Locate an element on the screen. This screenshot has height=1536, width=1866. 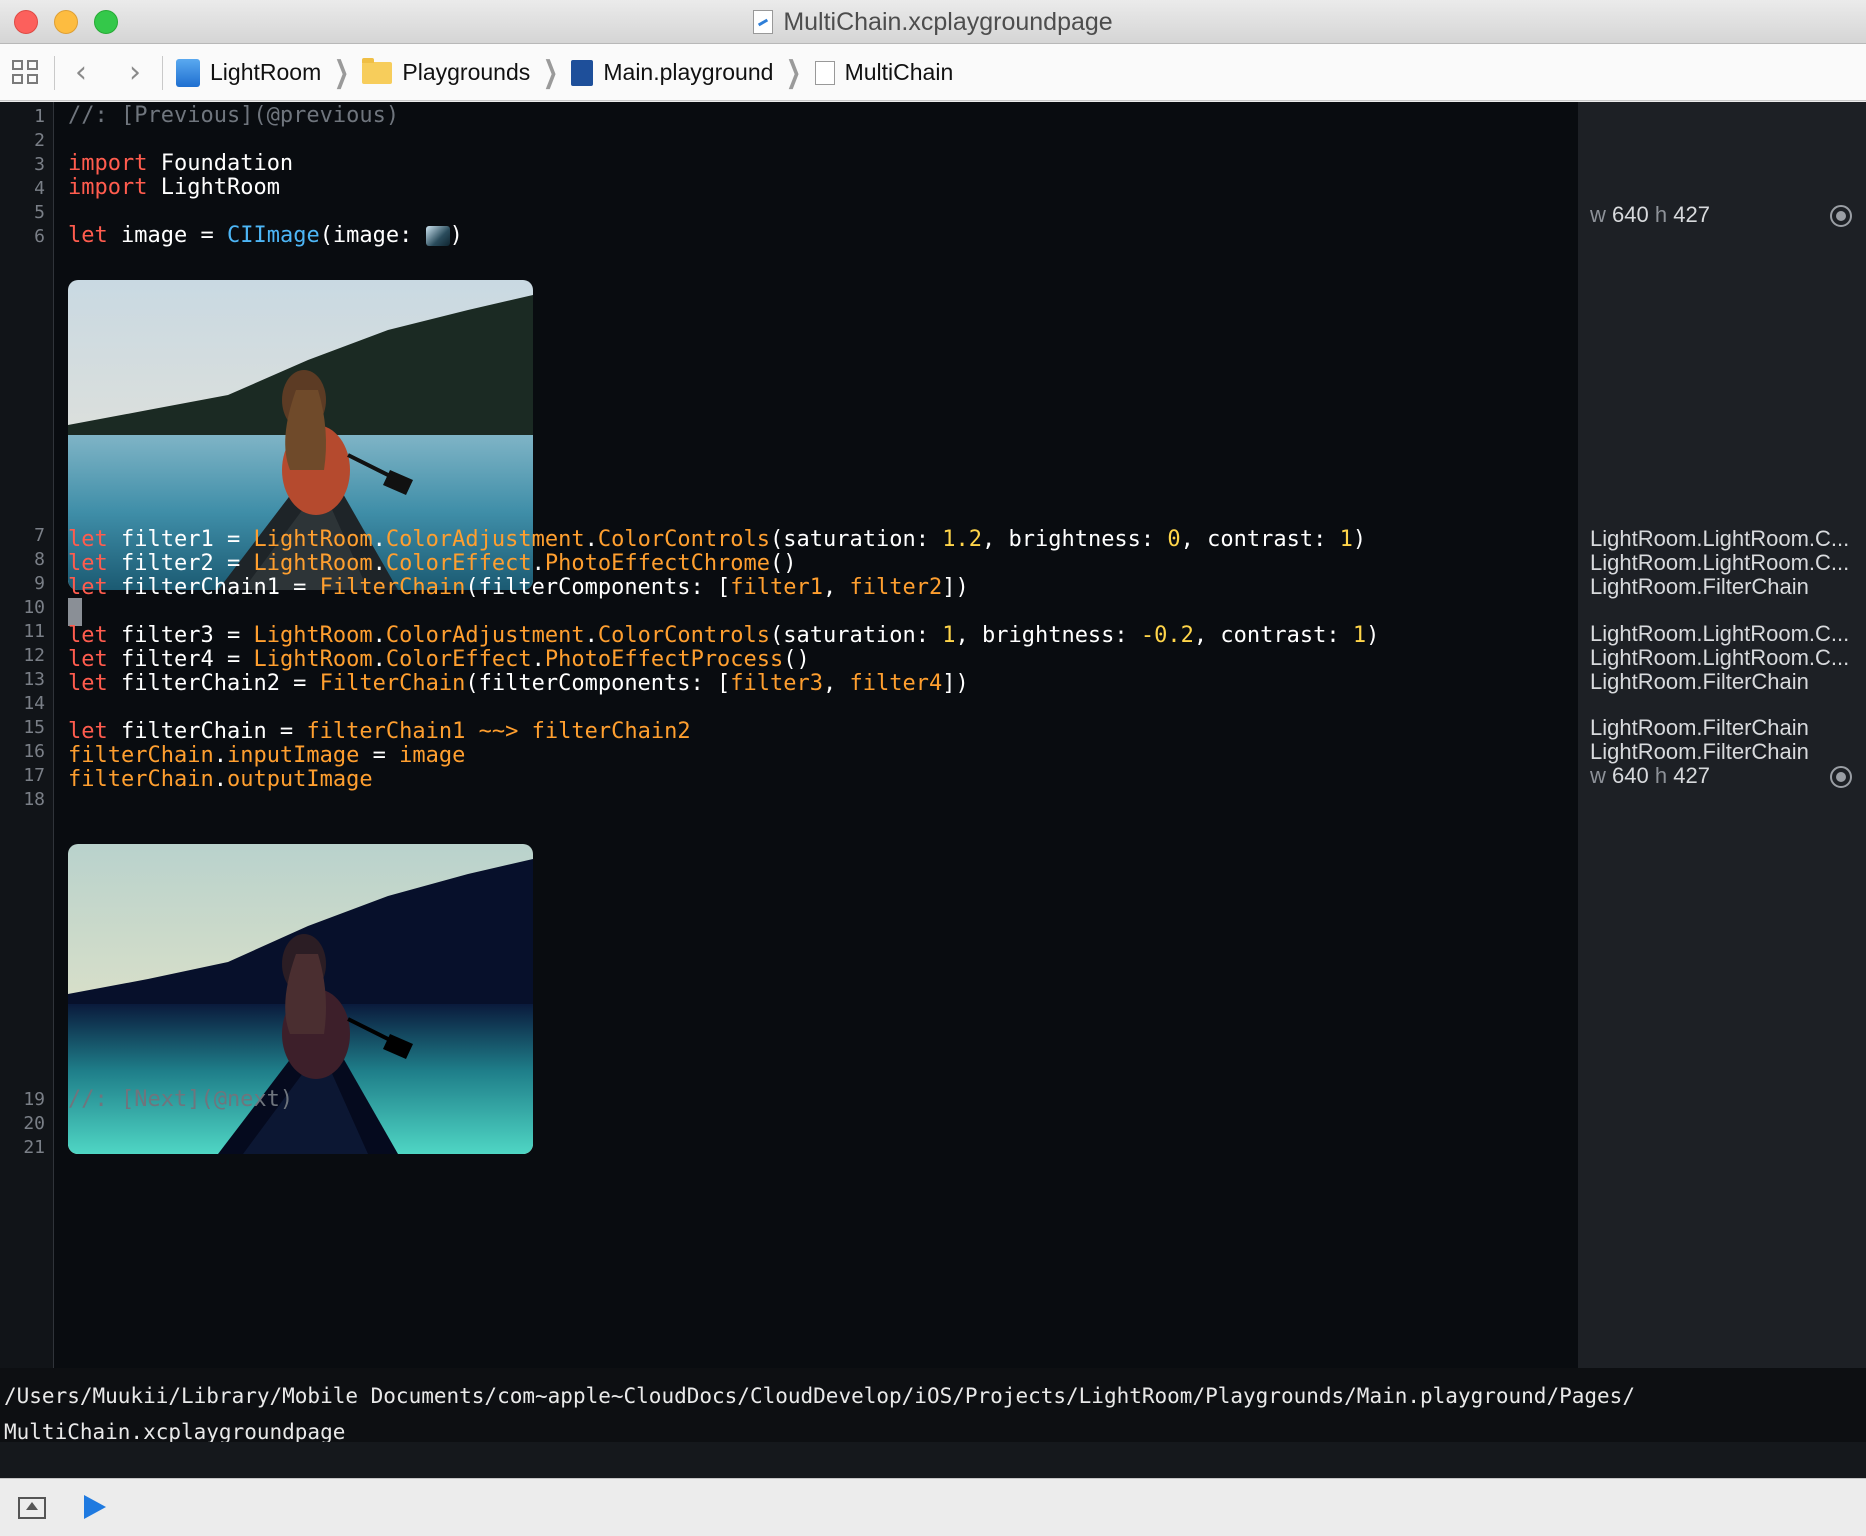
playground-icon is located at coordinates (582, 72).